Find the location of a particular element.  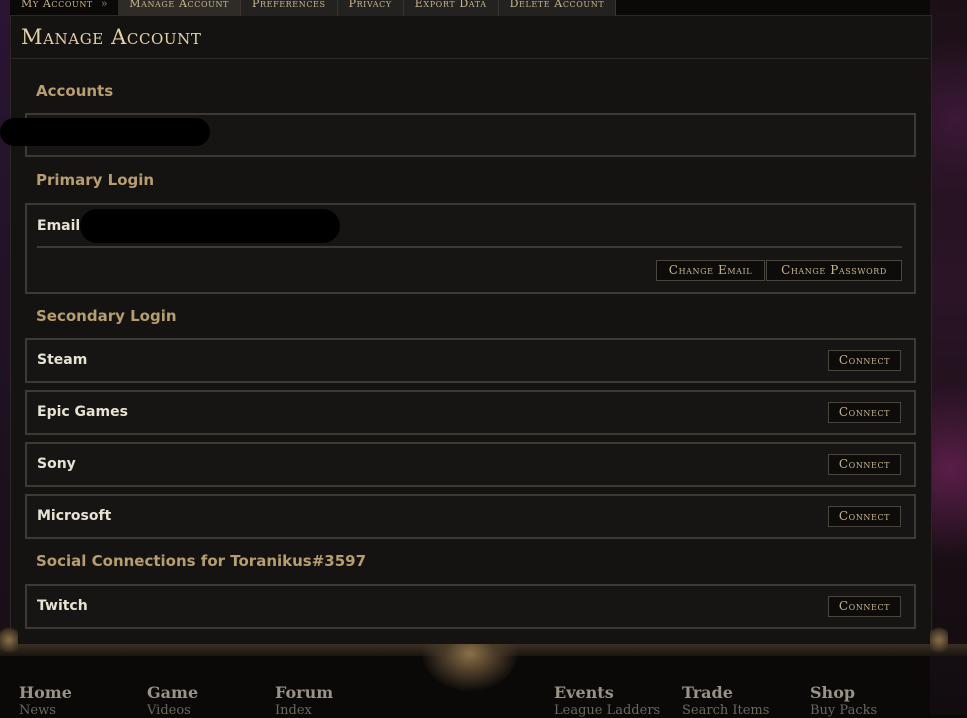

email-label: Email is located at coordinates (59, 226).